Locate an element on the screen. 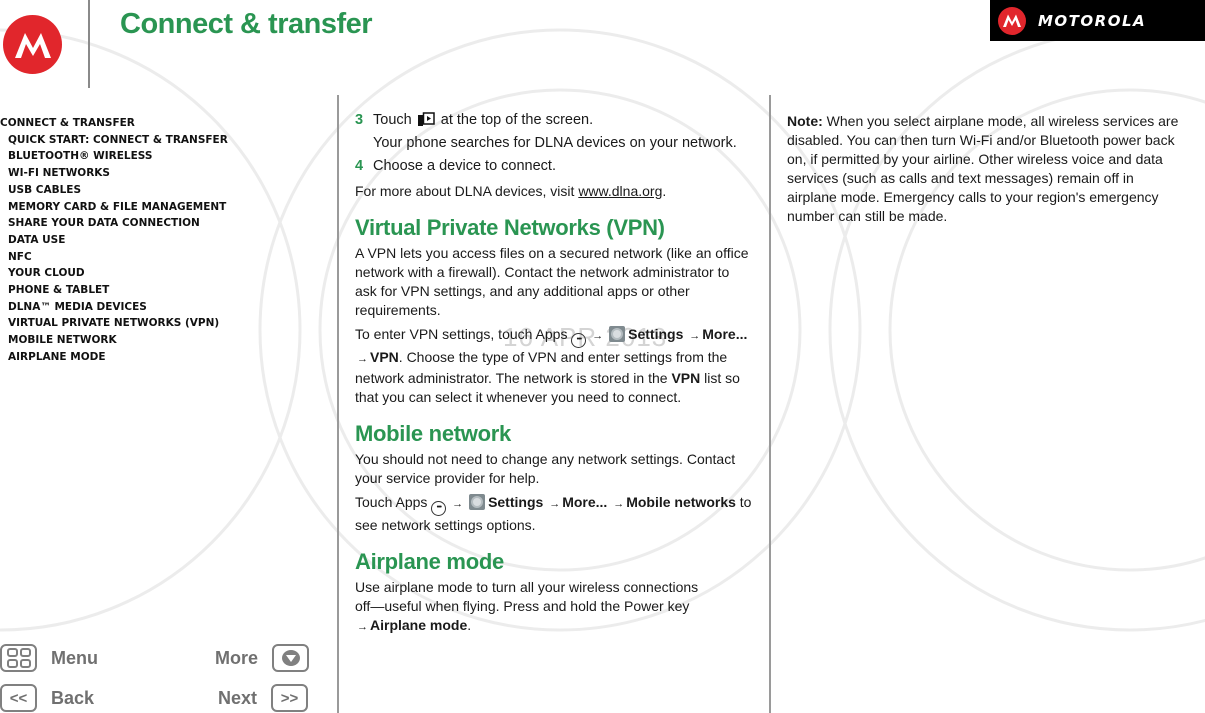 This screenshot has height=713, width=1205. toc-item-wifi: Wi-Fi Networks is located at coordinates (120, 173).